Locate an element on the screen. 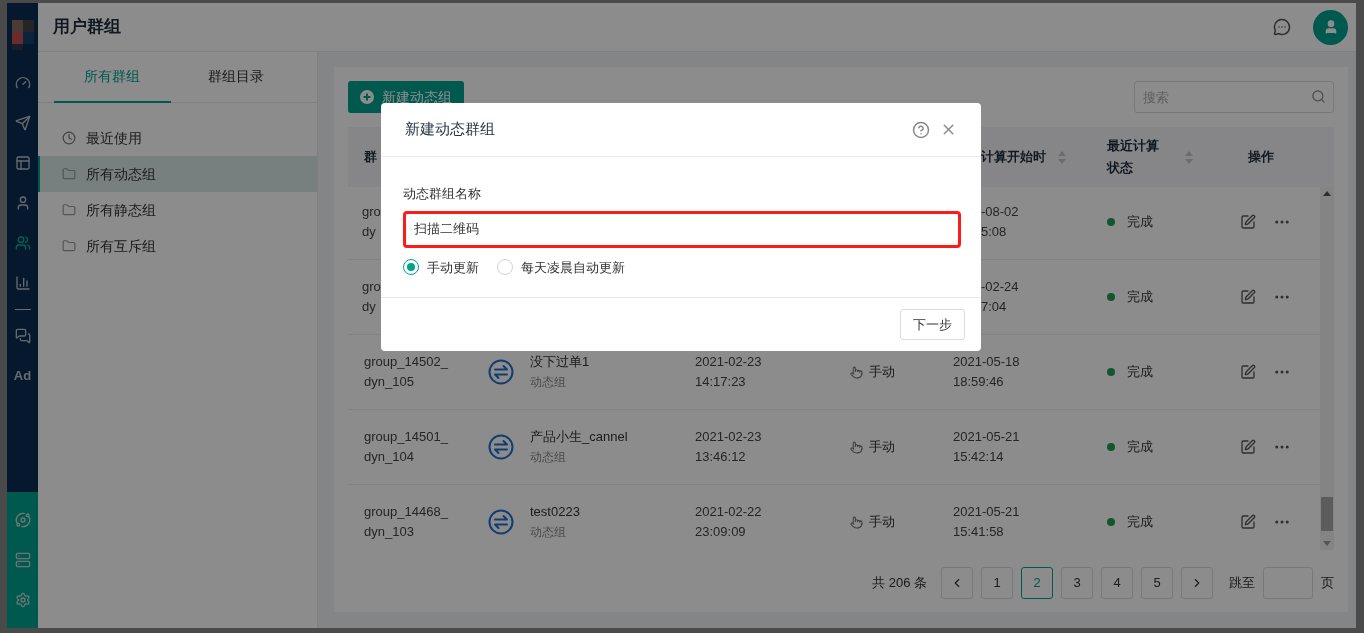 This screenshot has height=633, width=1364. group-list-item: 所有静态组 is located at coordinates (177, 210).